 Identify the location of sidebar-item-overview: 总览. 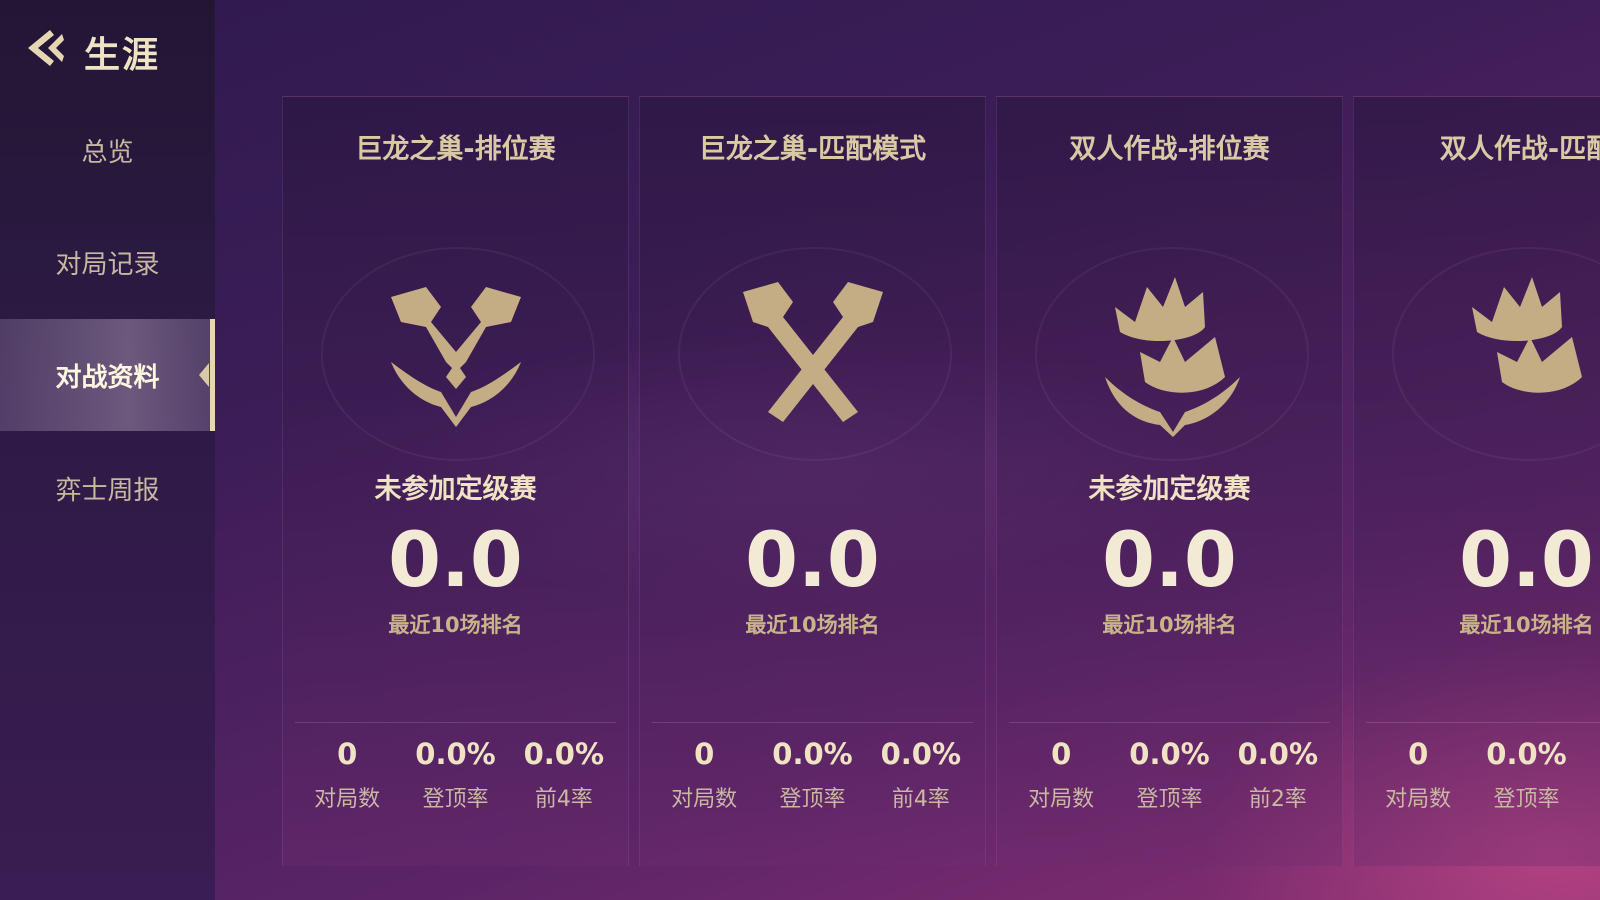
(107, 150).